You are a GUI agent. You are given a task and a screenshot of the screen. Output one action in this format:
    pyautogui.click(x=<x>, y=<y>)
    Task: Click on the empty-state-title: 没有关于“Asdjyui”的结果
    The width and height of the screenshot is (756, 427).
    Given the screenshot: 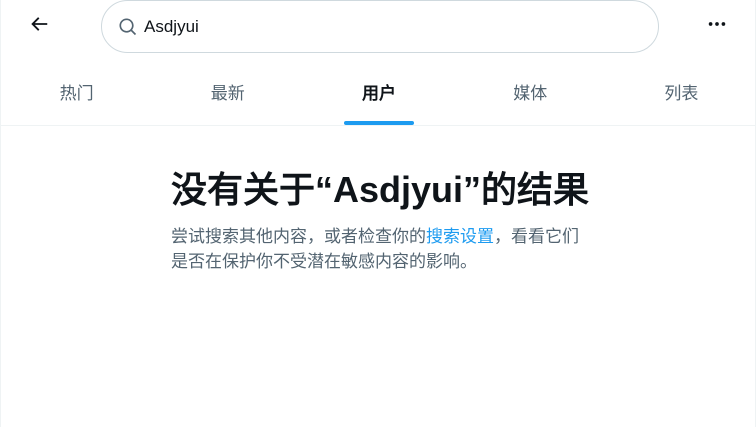 What is the action you would take?
    pyautogui.click(x=380, y=189)
    